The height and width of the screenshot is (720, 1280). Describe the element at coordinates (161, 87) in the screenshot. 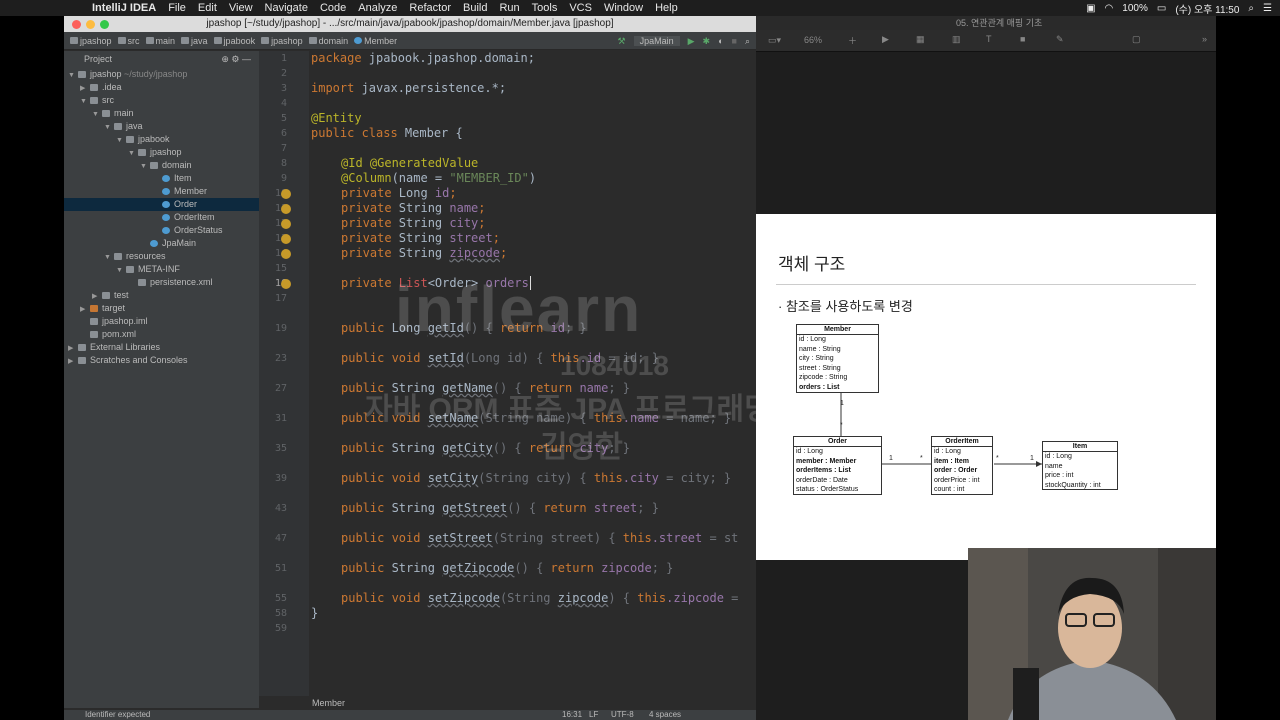

I see `tree-item--idea: ▶ .idea` at that location.